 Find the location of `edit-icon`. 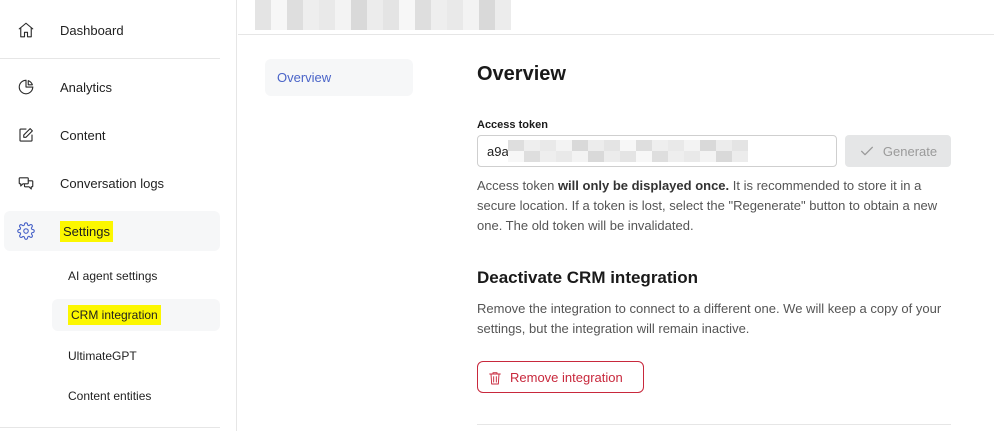

edit-icon is located at coordinates (26, 135).